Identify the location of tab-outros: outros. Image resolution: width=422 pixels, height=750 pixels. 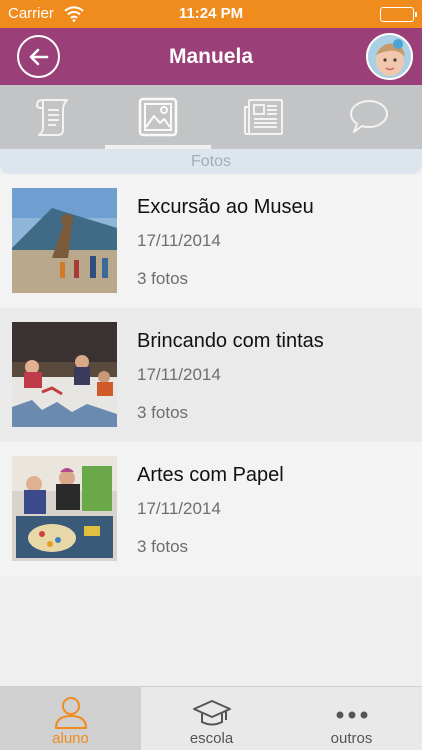
(351, 718).